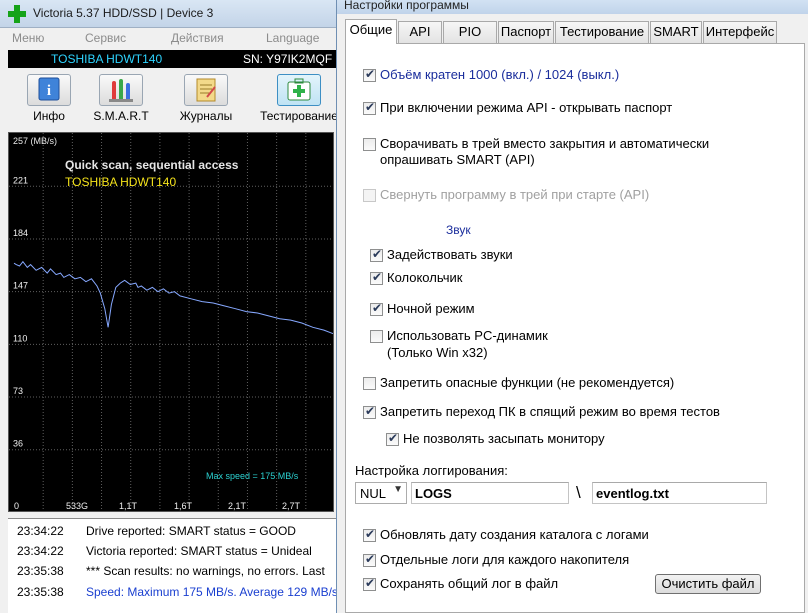 The width and height of the screenshot is (808, 613). What do you see at coordinates (376, 277) in the screenshot?
I see `bell-checkbox` at bounding box center [376, 277].